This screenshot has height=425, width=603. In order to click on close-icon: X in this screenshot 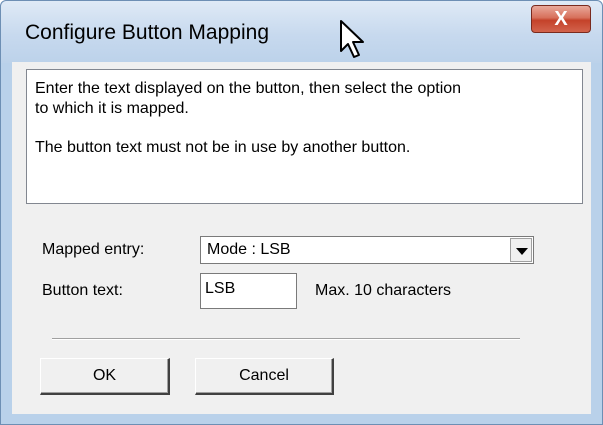, I will do `click(561, 19)`.